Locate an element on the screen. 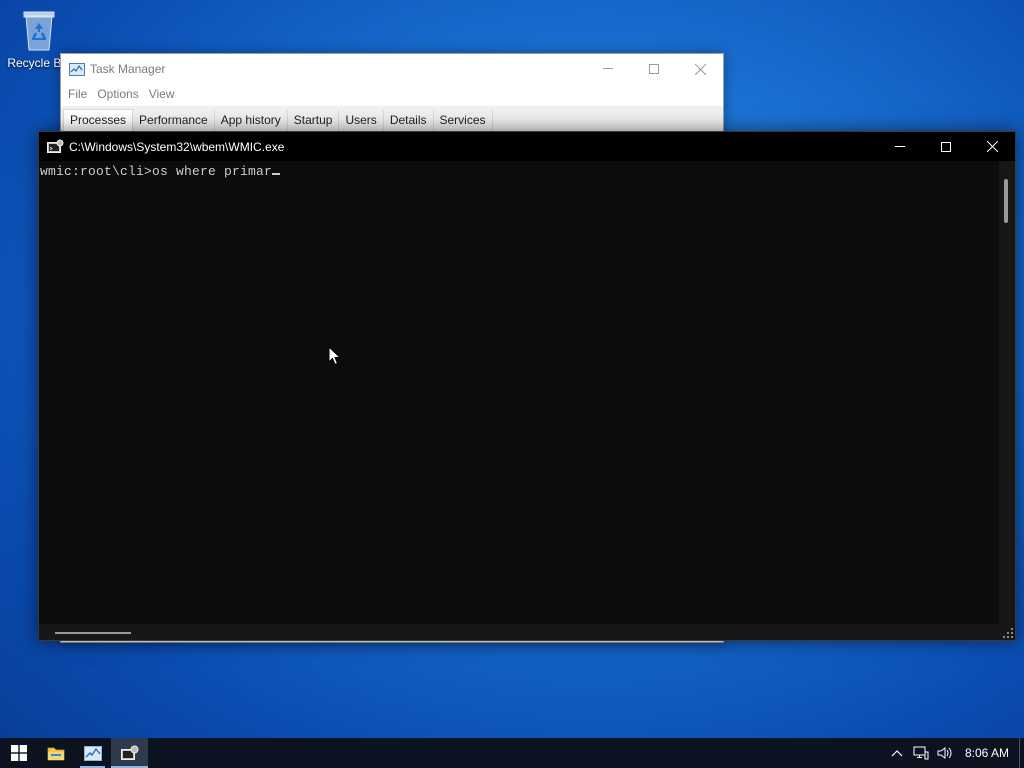 Image resolution: width=1024 pixels, height=768 pixels. command-input: os where primar is located at coordinates (212, 171).